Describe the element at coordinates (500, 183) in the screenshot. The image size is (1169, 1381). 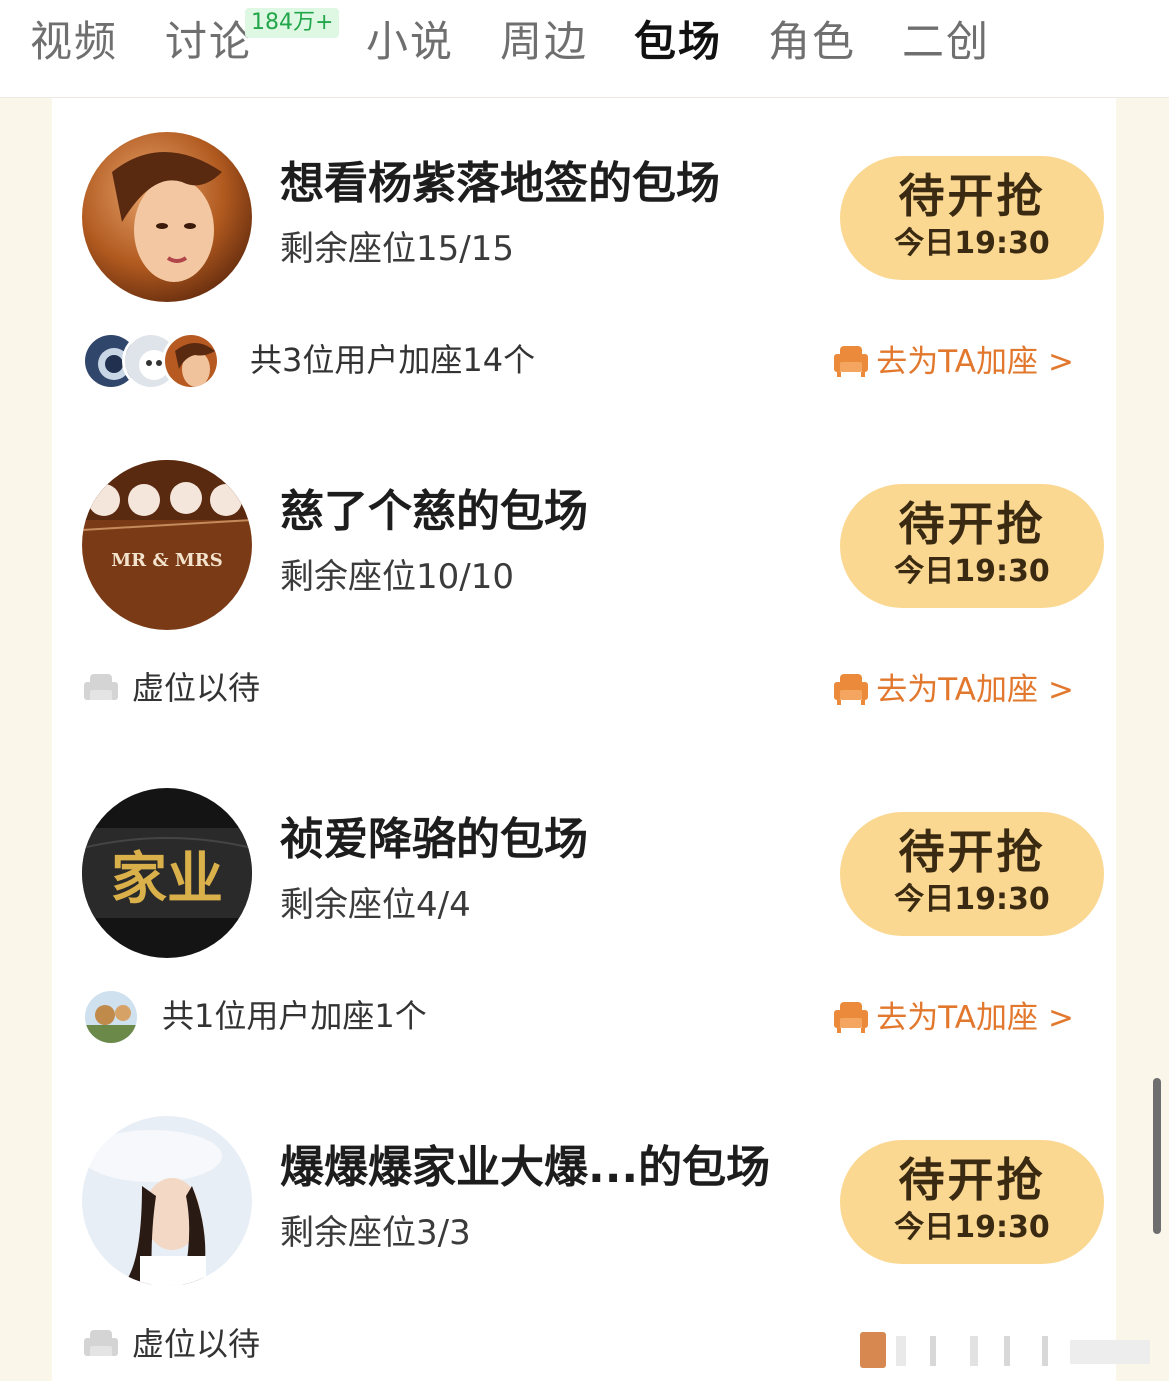
I see `screening-title: 想看杨紫落地签的包场` at that location.